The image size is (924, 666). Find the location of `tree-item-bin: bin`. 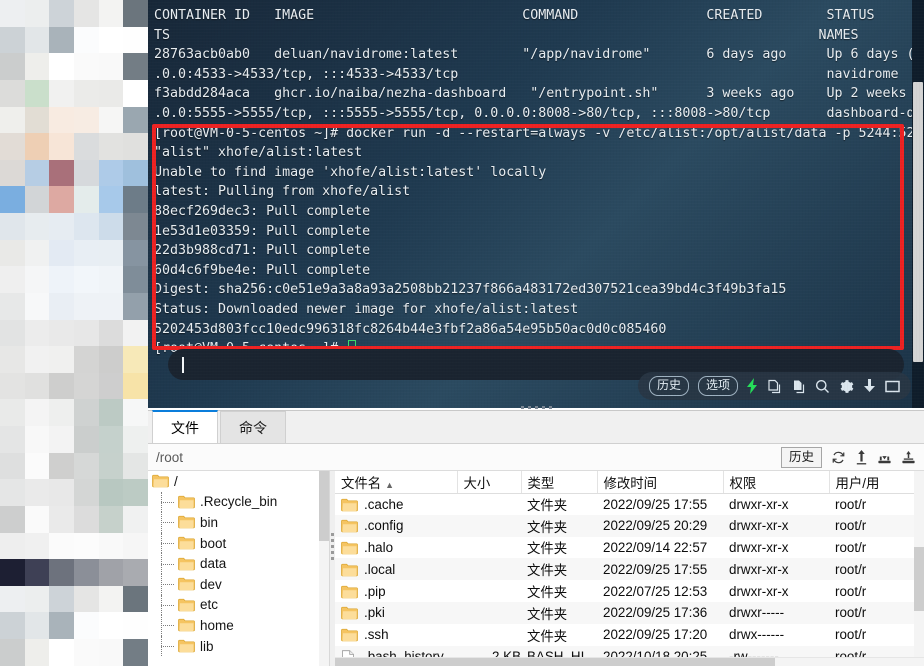

tree-item-bin: bin is located at coordinates (238, 522).